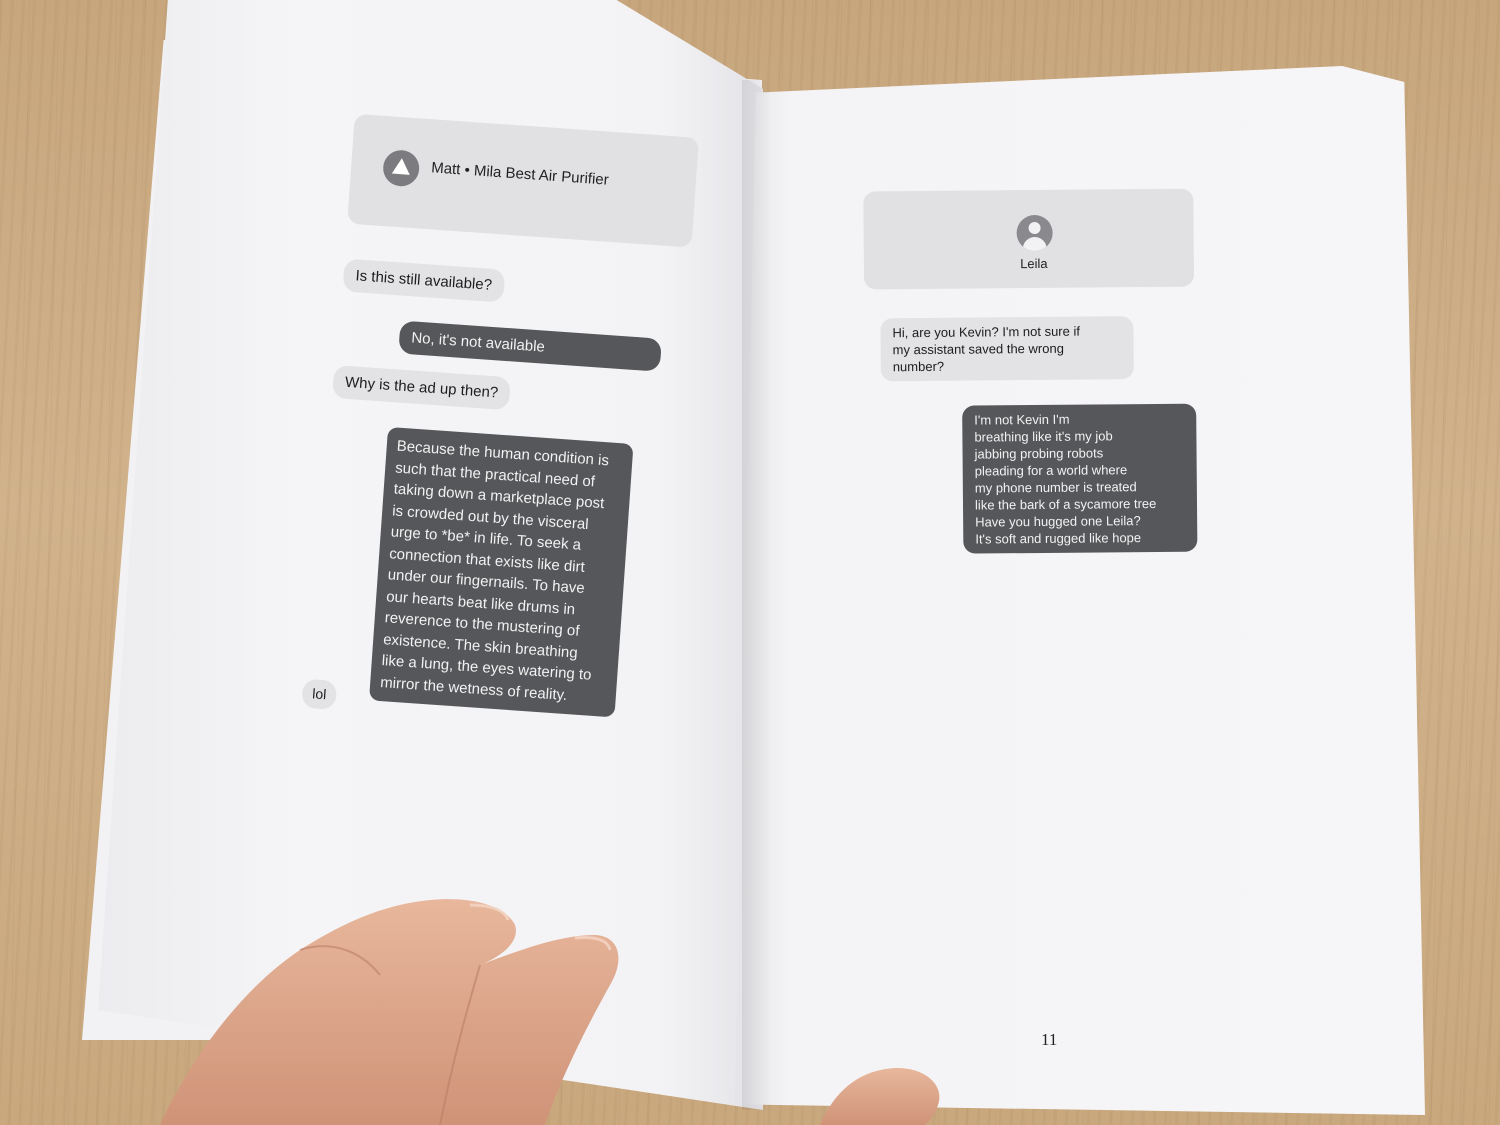 This screenshot has height=1125, width=1500. Describe the element at coordinates (1049, 1039) in the screenshot. I see `page-number-right: 11` at that location.